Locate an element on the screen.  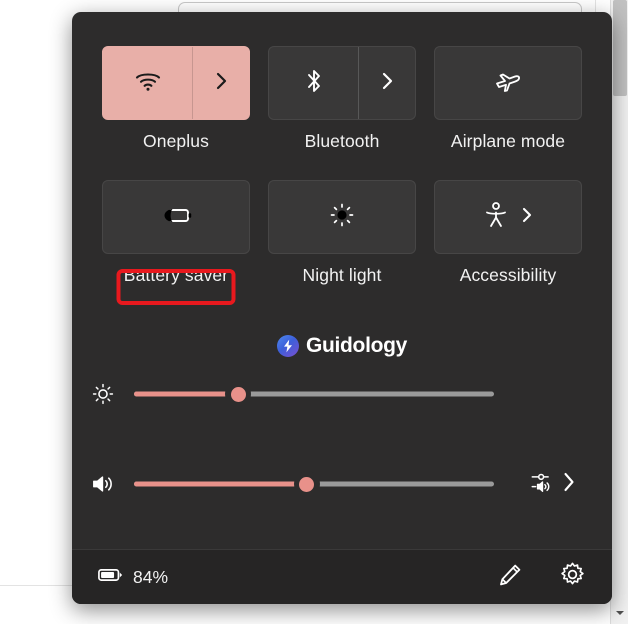
watermark: Guidology is located at coordinates (342, 346).